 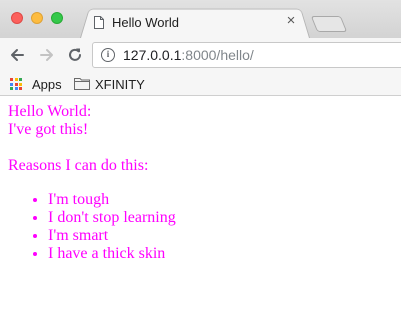 I want to click on toolbar: i 127.0.0.1:8000/hello/, so click(x=200, y=55).